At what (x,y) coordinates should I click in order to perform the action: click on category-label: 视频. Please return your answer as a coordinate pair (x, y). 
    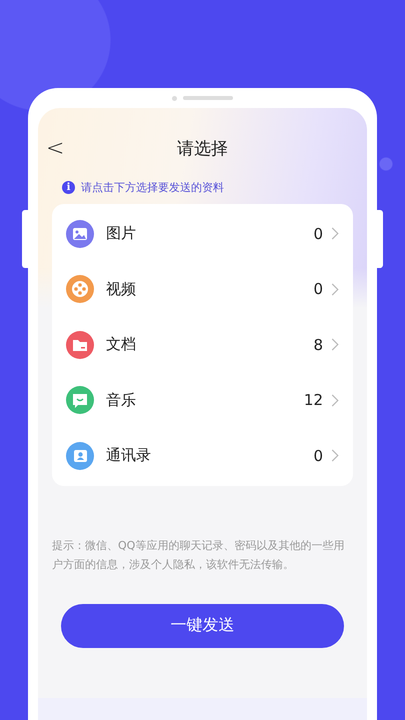
    Looking at the image, I should click on (121, 289).